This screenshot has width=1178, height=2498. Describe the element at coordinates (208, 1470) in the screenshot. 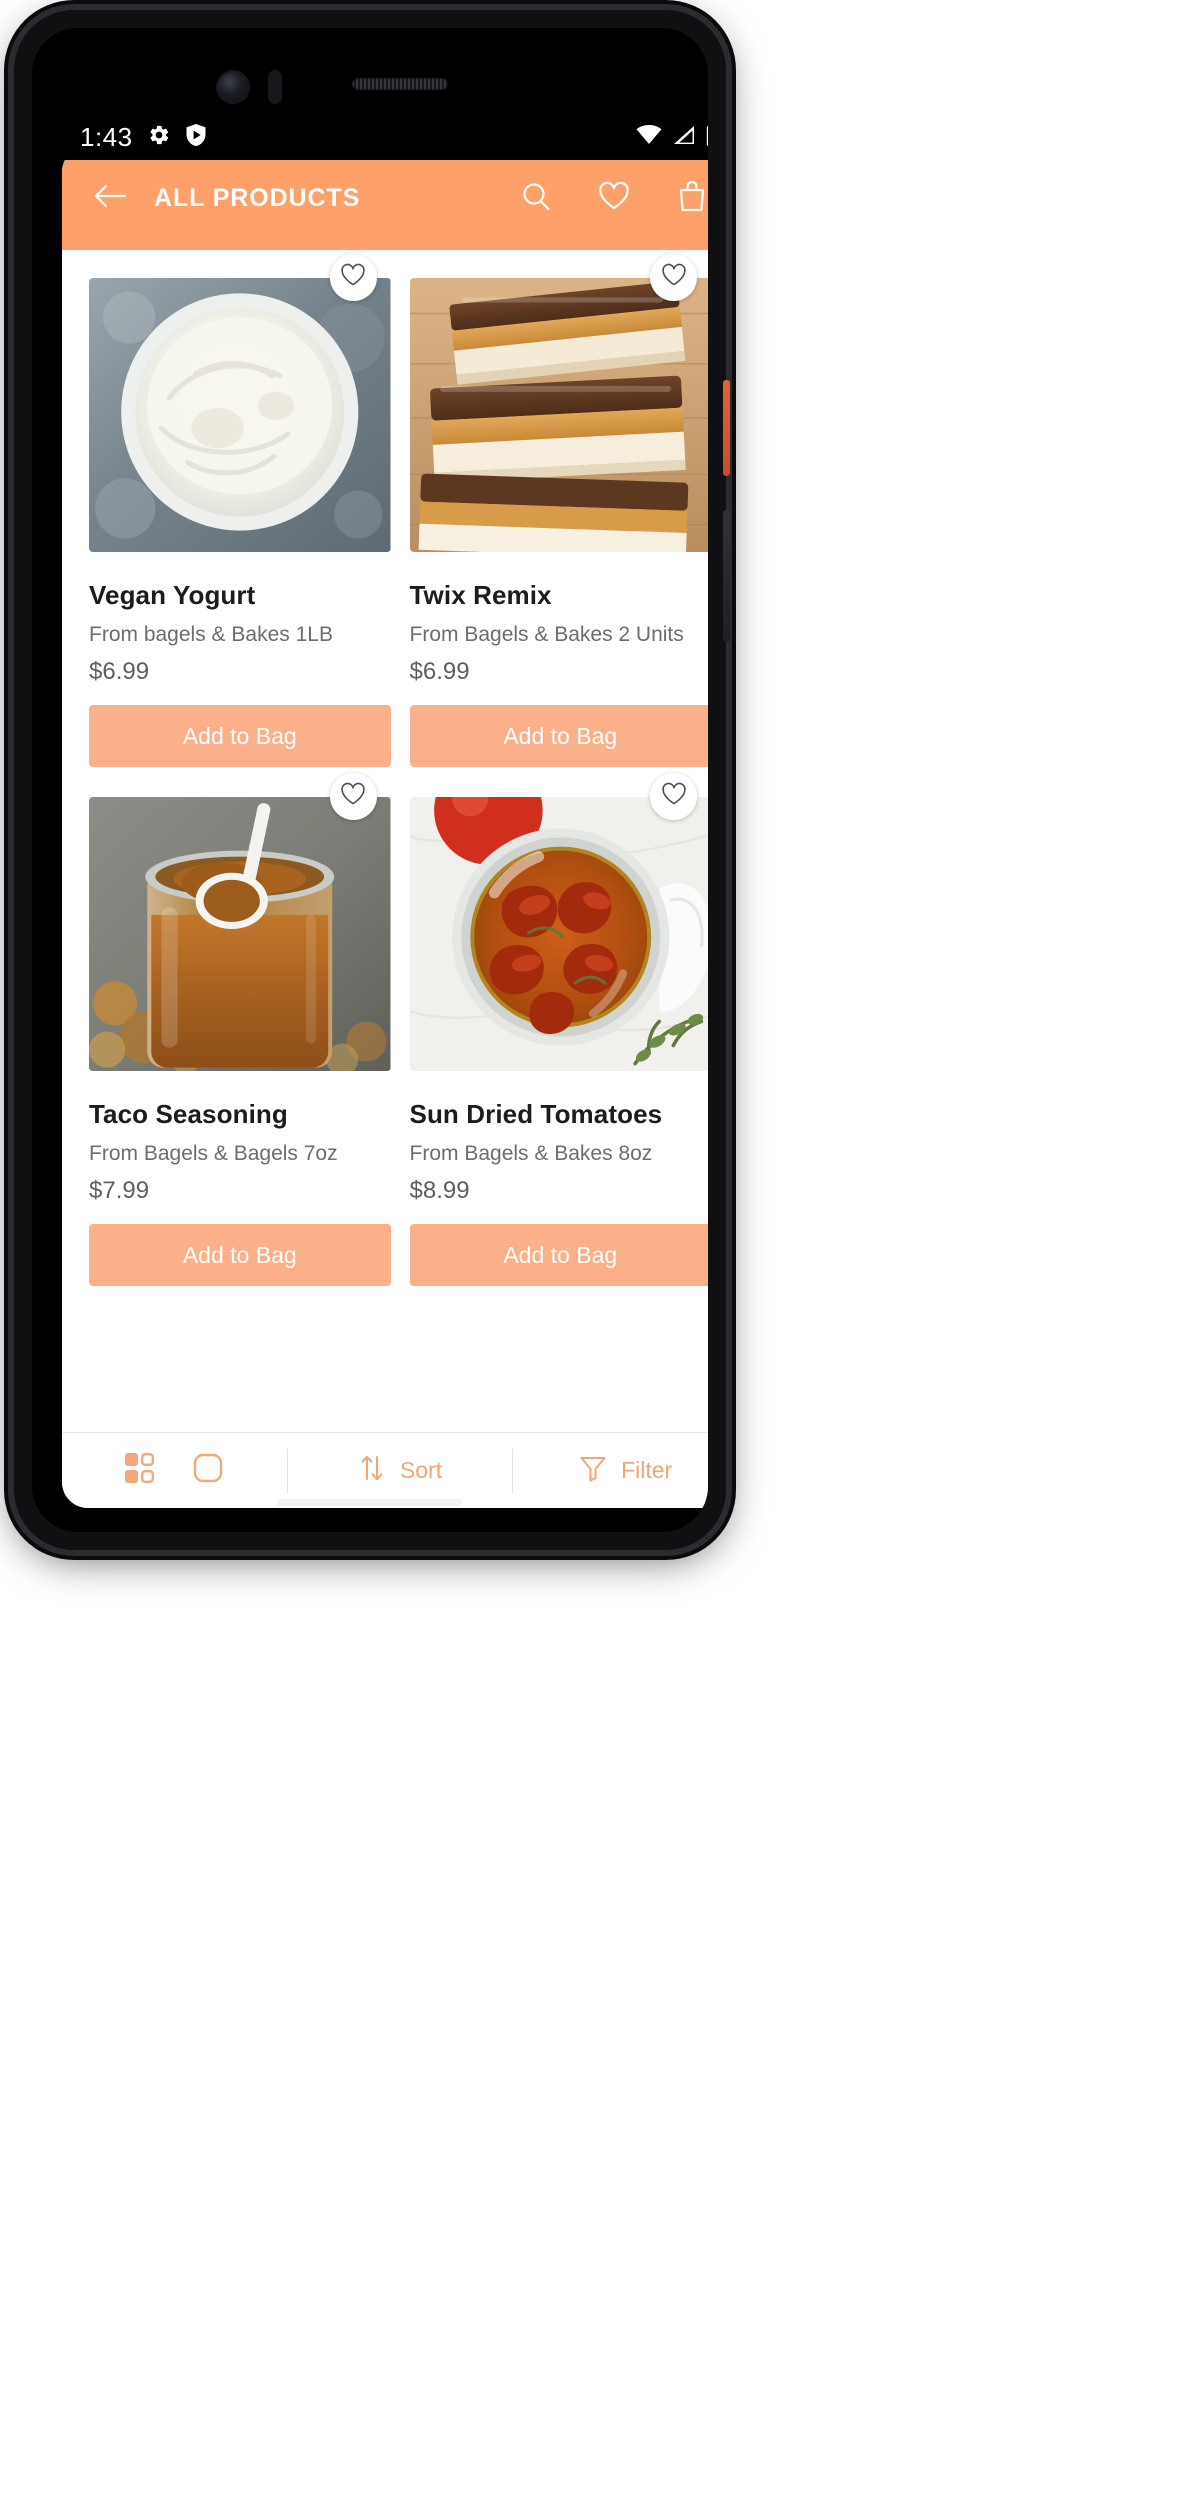

I see `single-column-view-icon` at that location.